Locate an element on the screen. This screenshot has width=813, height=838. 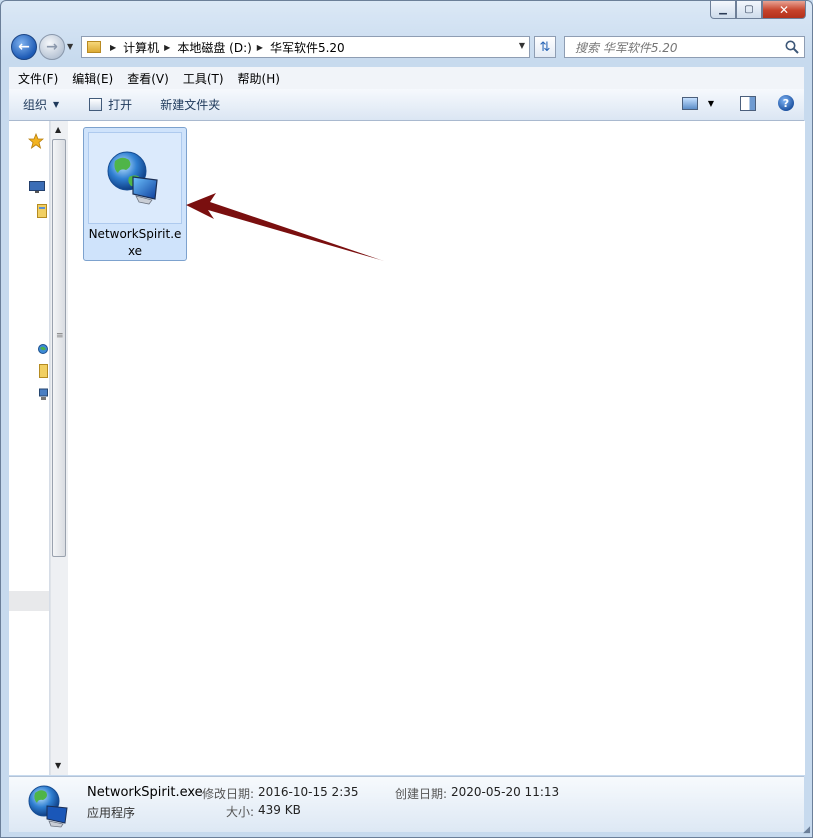
modified-date-value: 2016-10-15 2:35 is located at coordinates (308, 792).